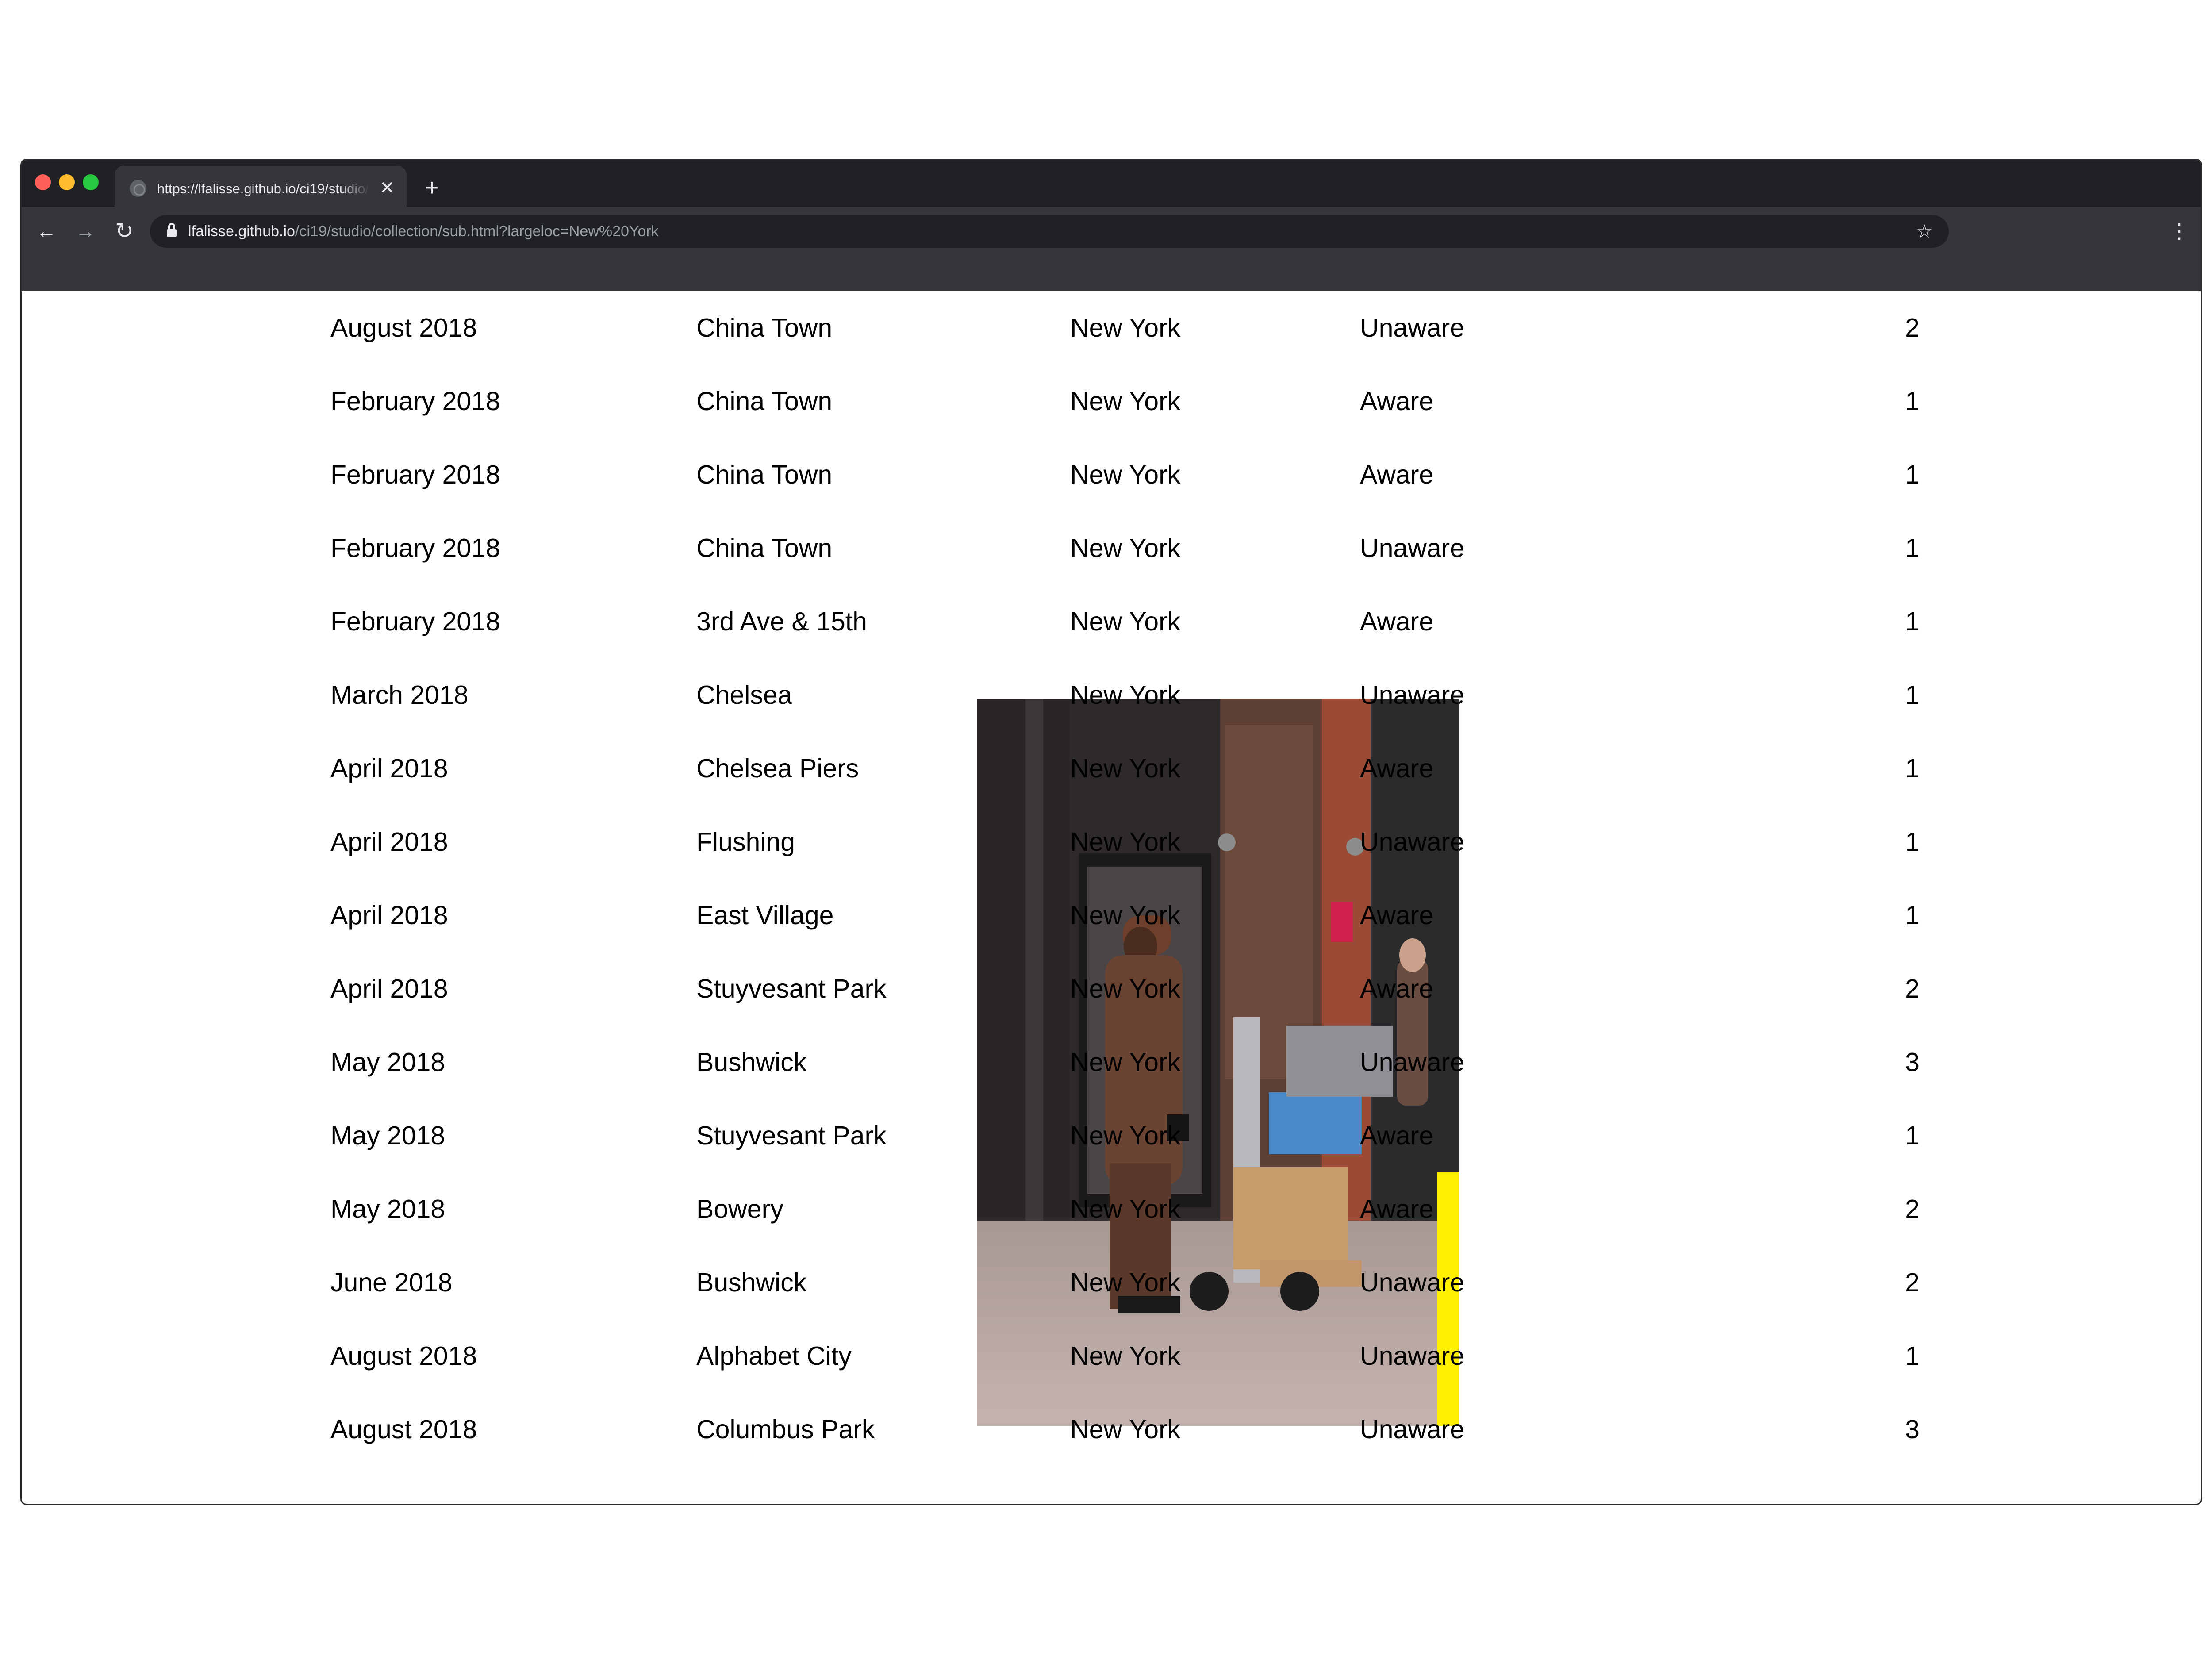  I want to click on table-row: May 2018 Stuyvesant Park New York Aware 1, so click(1111, 1135).